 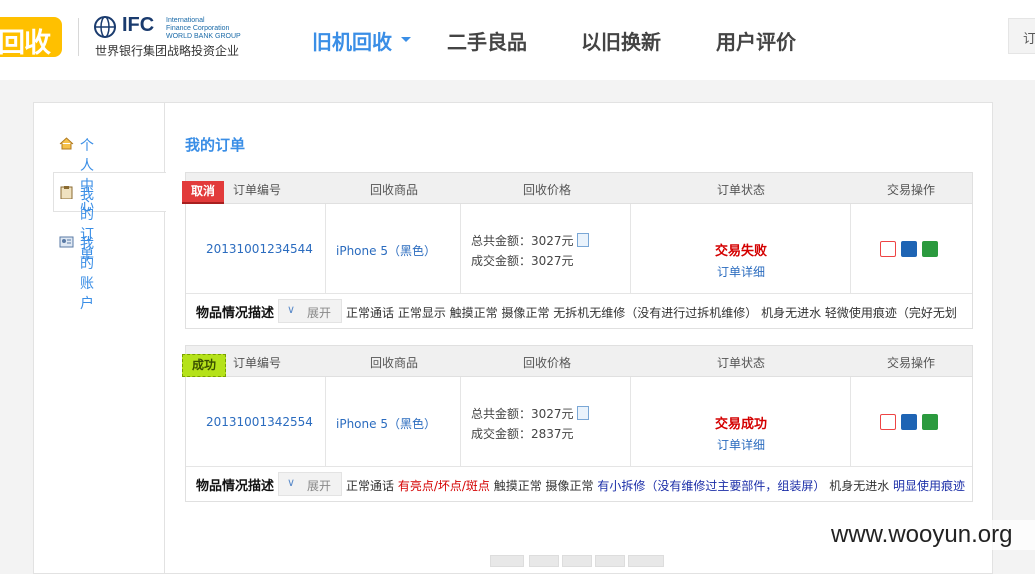 What do you see at coordinates (138, 25) in the screenshot?
I see `ifc-logo-text: IFC` at bounding box center [138, 25].